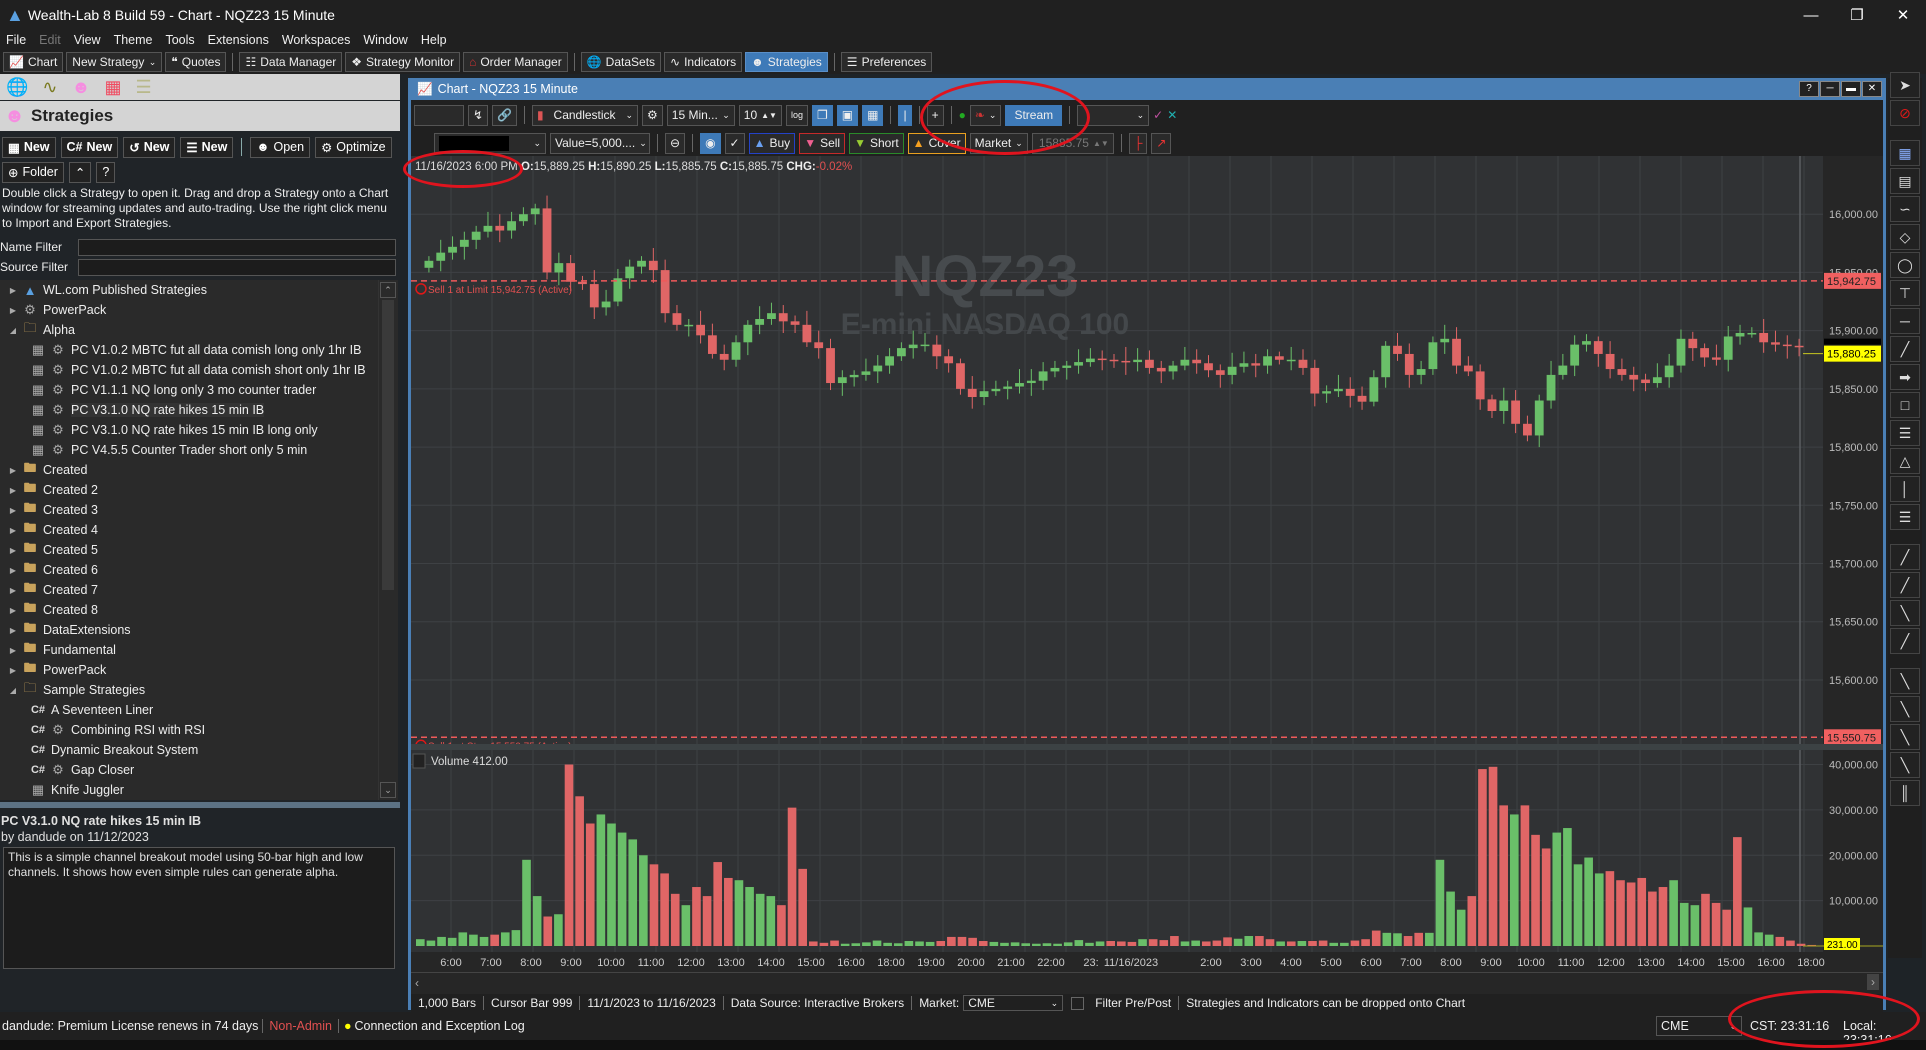 This screenshot has height=1050, width=1926. I want to click on pane-button-3: ▦, so click(873, 115).